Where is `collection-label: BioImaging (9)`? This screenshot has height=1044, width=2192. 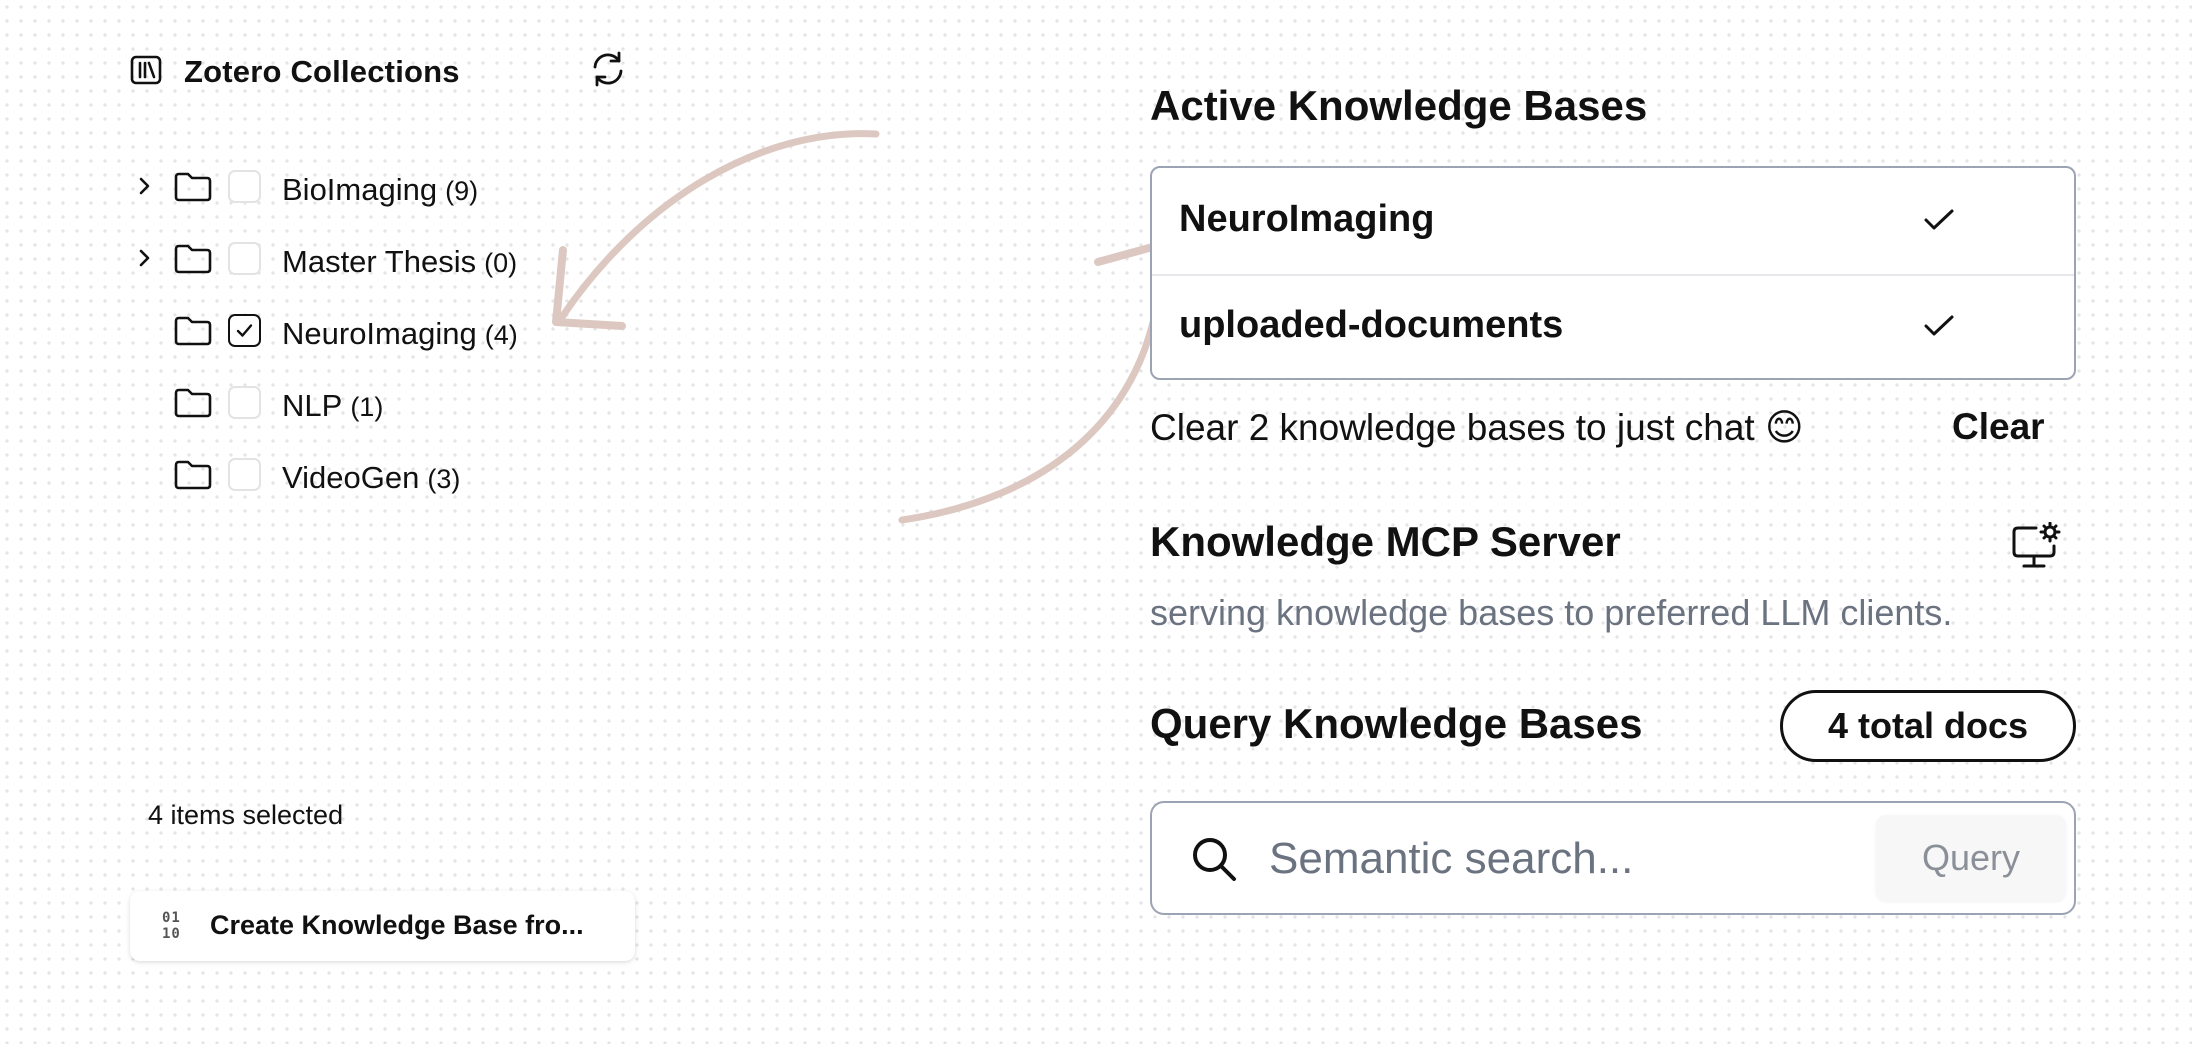 collection-label: BioImaging (9) is located at coordinates (380, 189).